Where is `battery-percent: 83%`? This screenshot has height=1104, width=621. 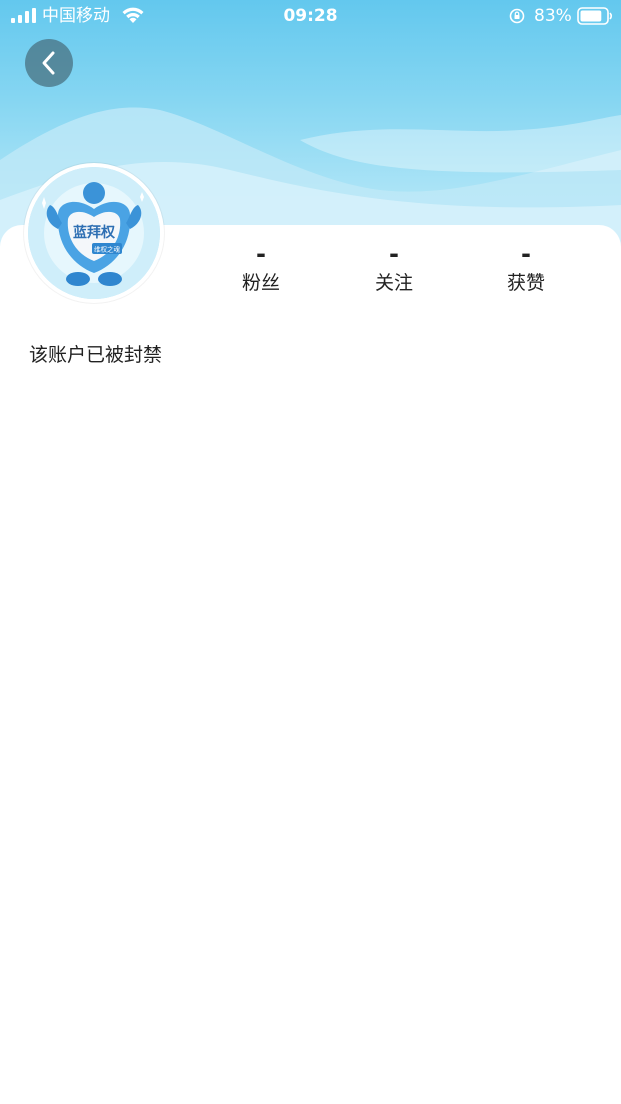
battery-percent: 83% is located at coordinates (553, 16).